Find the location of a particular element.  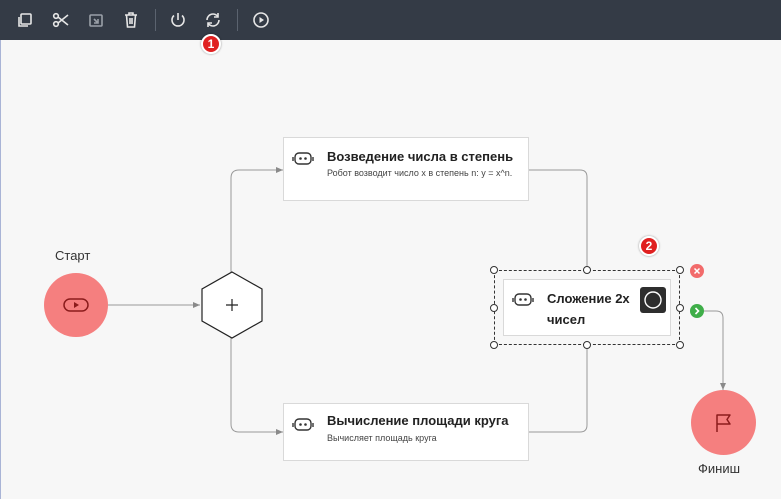

edge-gateway-to-power is located at coordinates (256, 219).